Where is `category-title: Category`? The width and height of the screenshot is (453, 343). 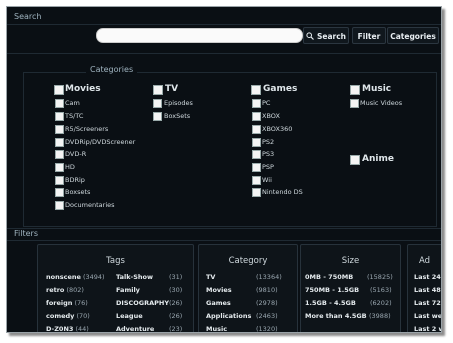 category-title: Category is located at coordinates (248, 261).